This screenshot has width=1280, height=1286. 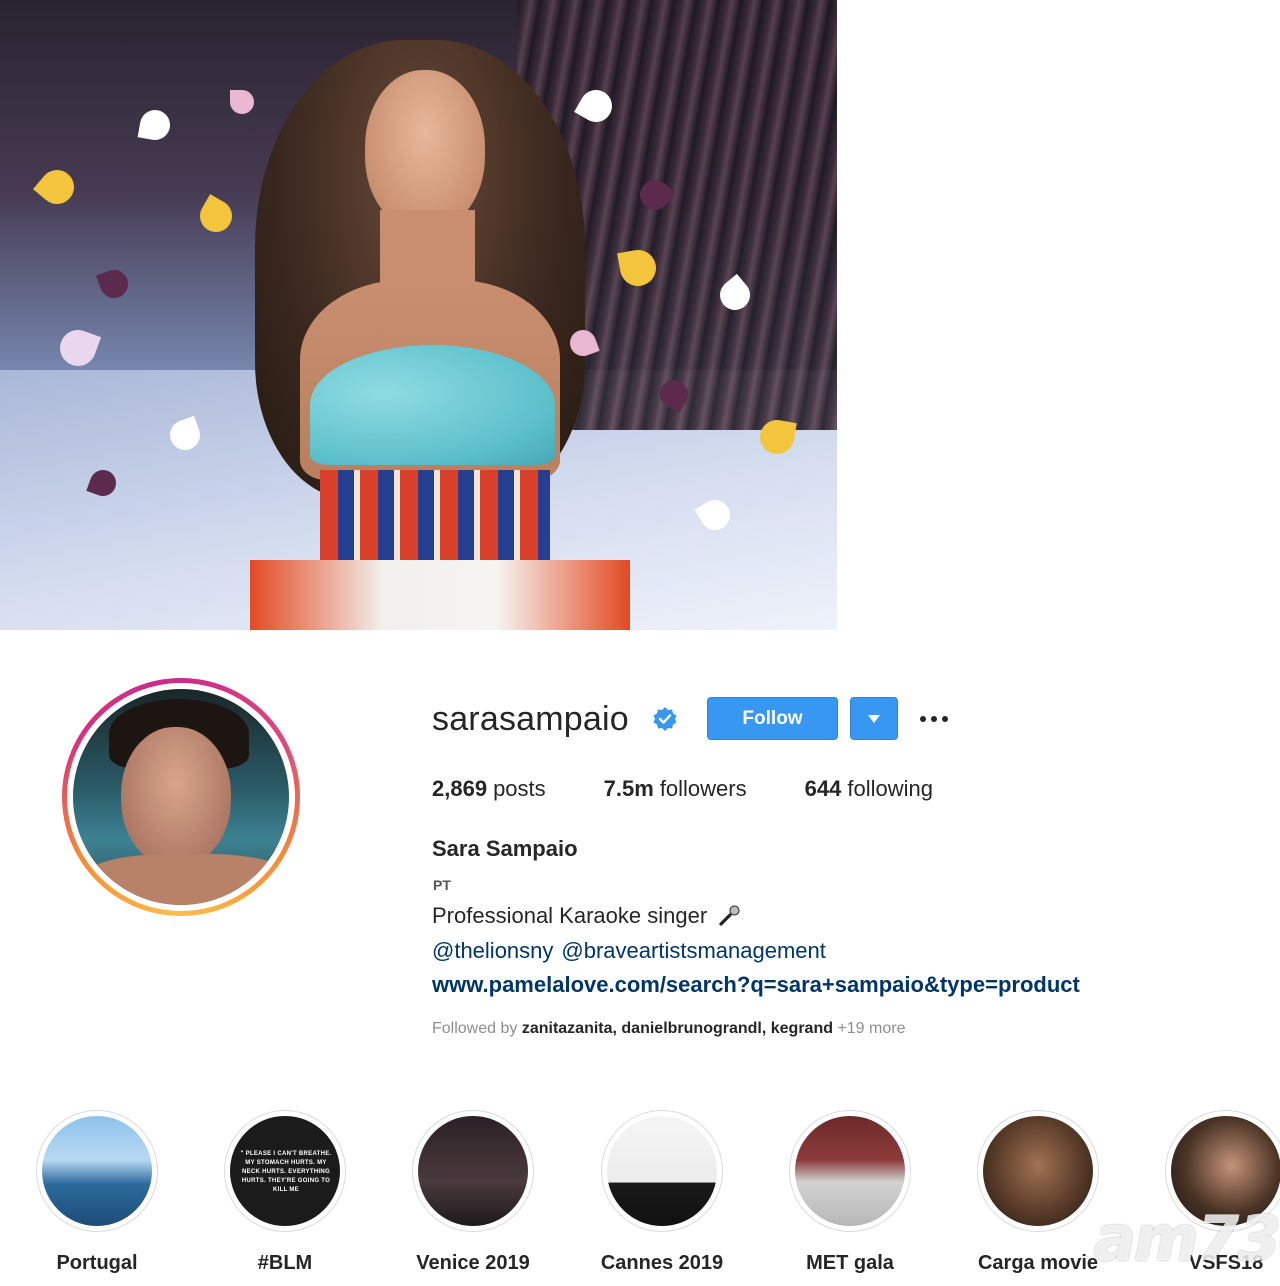 I want to click on red-skirt, so click(x=440, y=595).